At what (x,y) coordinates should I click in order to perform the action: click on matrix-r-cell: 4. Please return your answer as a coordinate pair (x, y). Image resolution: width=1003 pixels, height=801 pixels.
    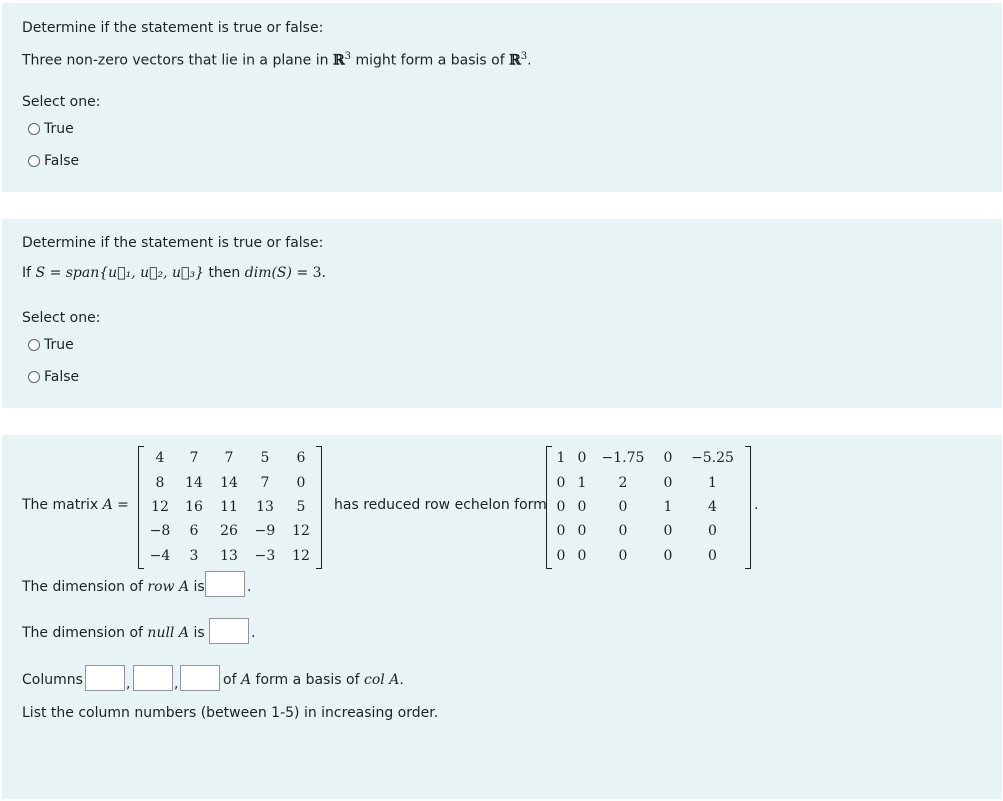
    Looking at the image, I should click on (712, 506).